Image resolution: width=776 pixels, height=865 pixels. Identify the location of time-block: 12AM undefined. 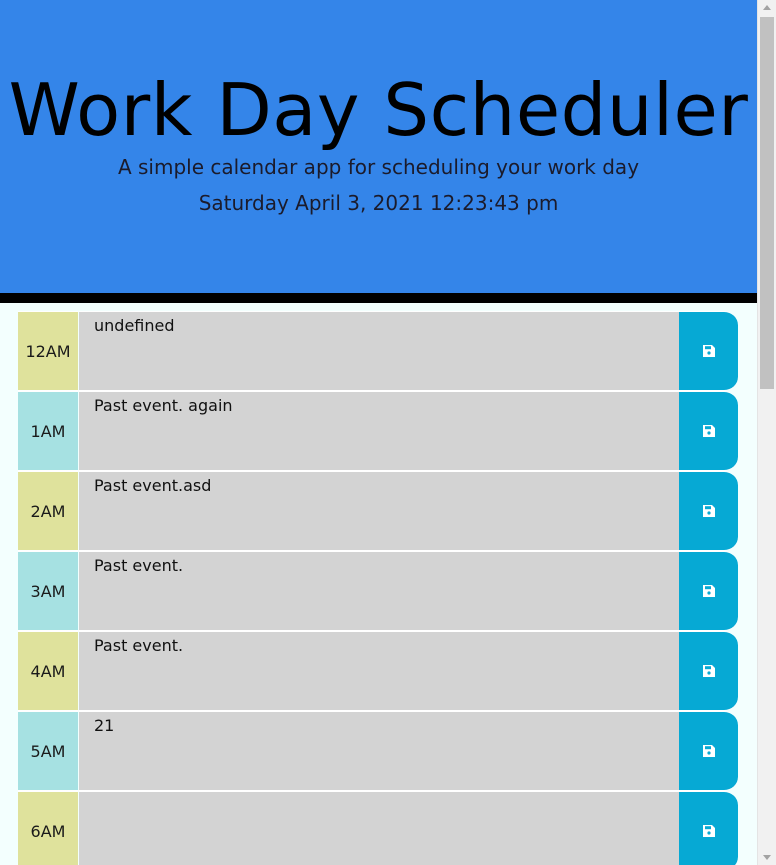
(378, 351).